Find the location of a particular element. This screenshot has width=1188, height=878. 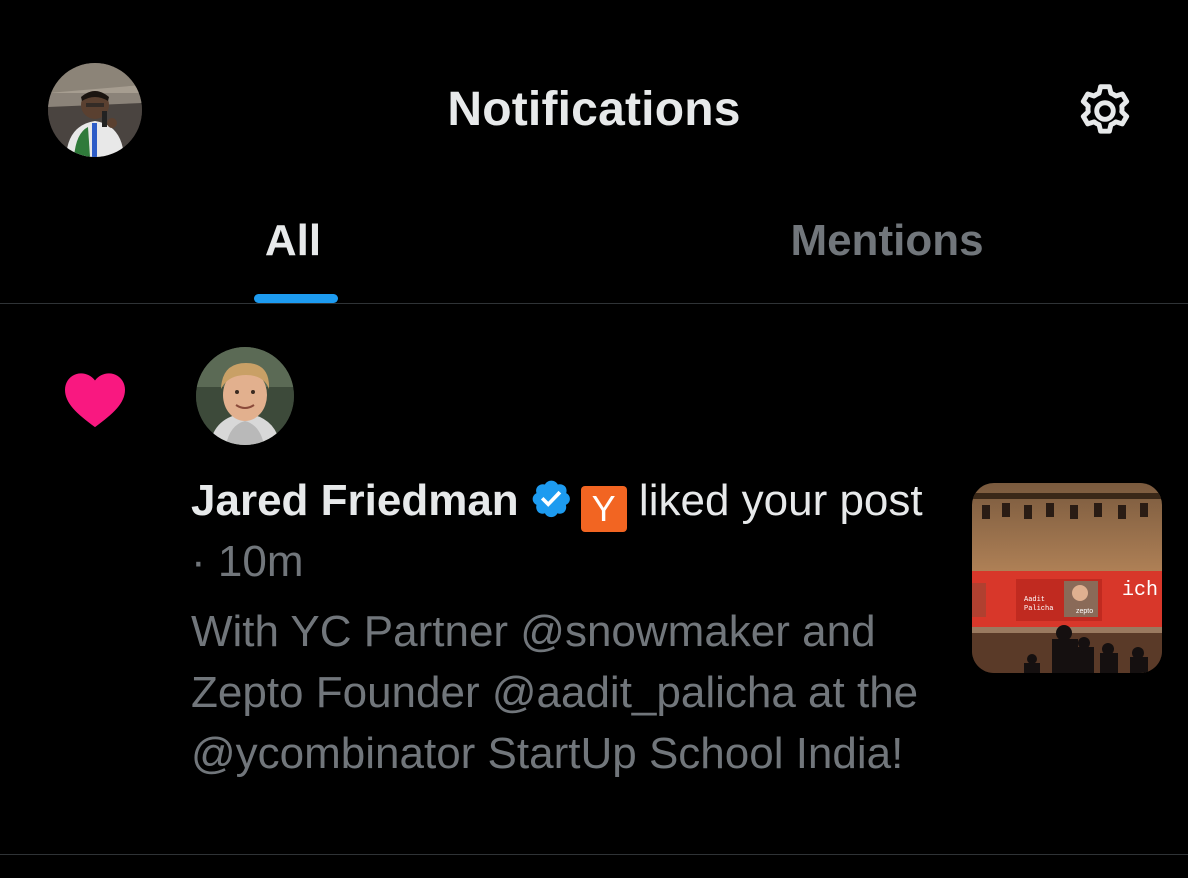

post-thumbnail-image: Aadit Palicha zepto ich is located at coordinates (1067, 578).